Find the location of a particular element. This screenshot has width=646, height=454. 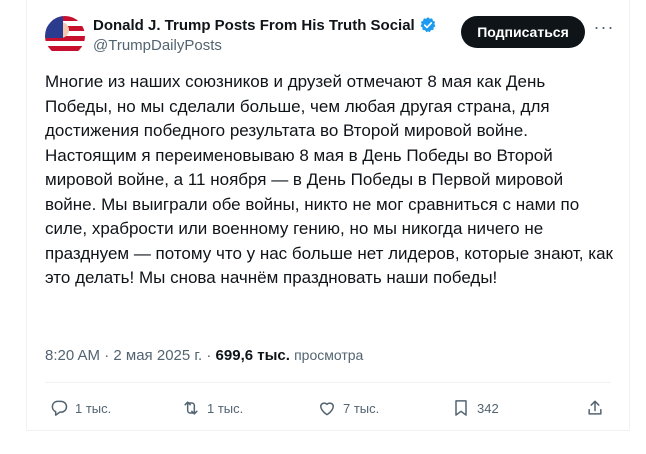

author-handle: @TrumpDailyPosts is located at coordinates (157, 45).